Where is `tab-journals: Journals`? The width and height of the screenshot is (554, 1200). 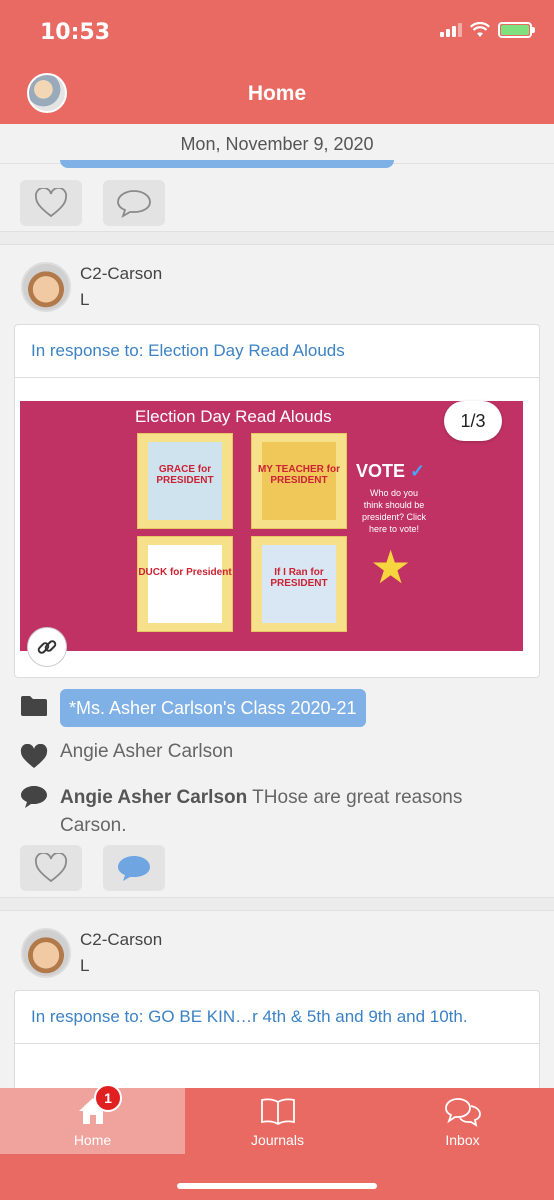 tab-journals: Journals is located at coordinates (277, 1121).